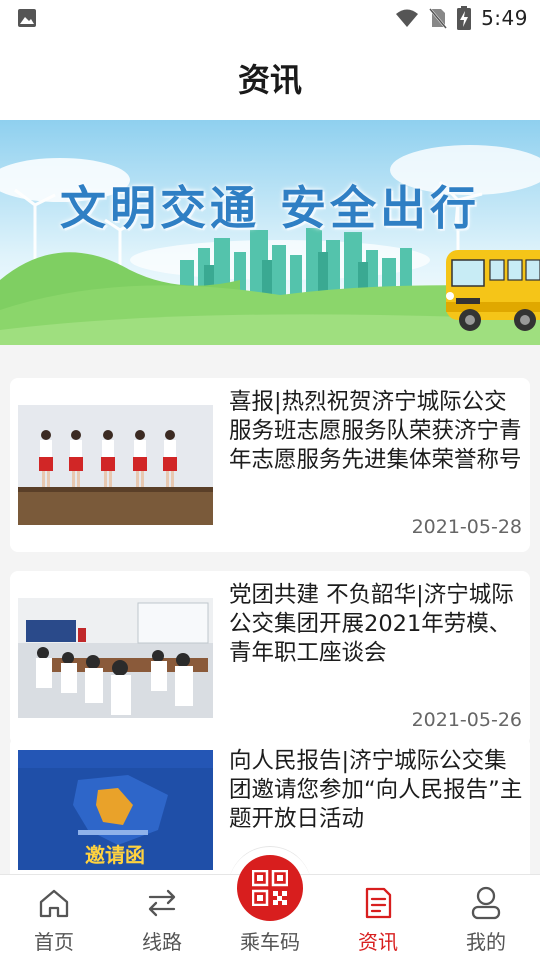 The image size is (540, 961). I want to click on status-bar: 5:49, so click(270, 18).